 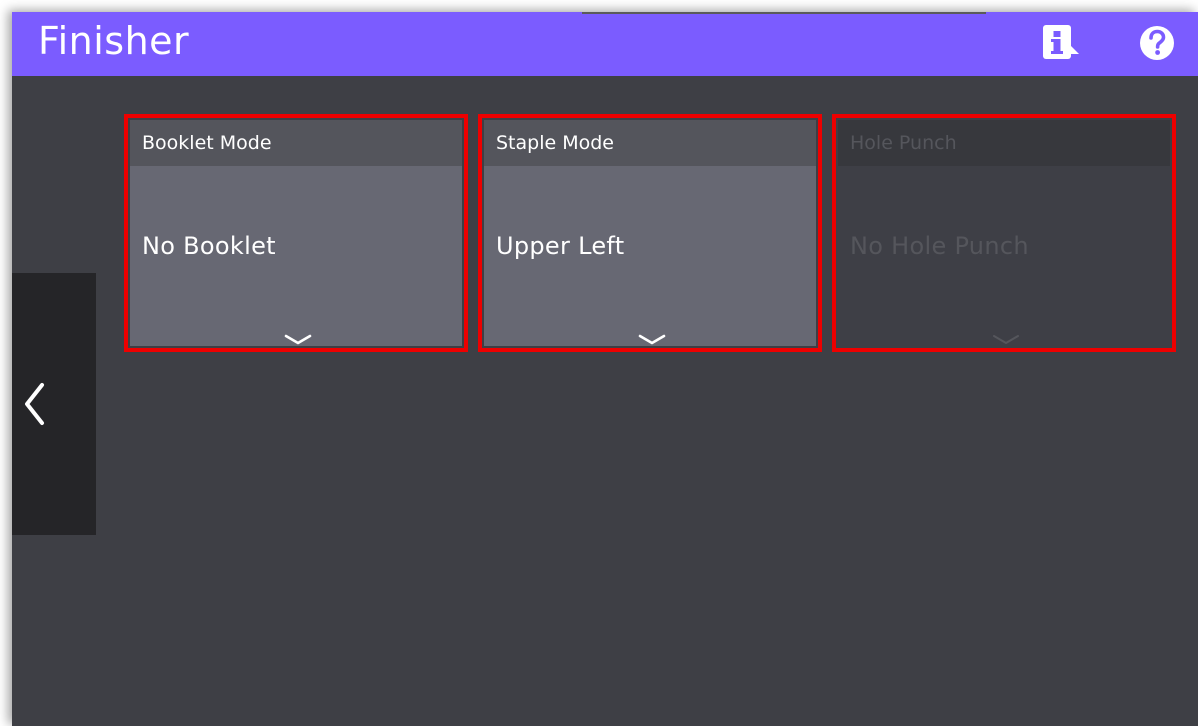 I want to click on card-header: Staple Mode, so click(x=650, y=143).